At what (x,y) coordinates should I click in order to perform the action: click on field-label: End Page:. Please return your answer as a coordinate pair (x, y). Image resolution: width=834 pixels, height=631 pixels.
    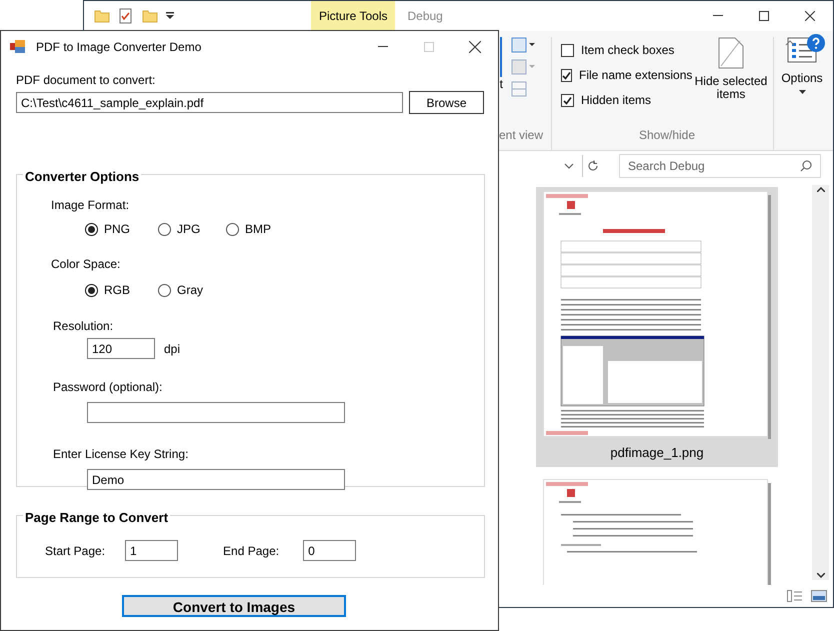
    Looking at the image, I should click on (251, 551).